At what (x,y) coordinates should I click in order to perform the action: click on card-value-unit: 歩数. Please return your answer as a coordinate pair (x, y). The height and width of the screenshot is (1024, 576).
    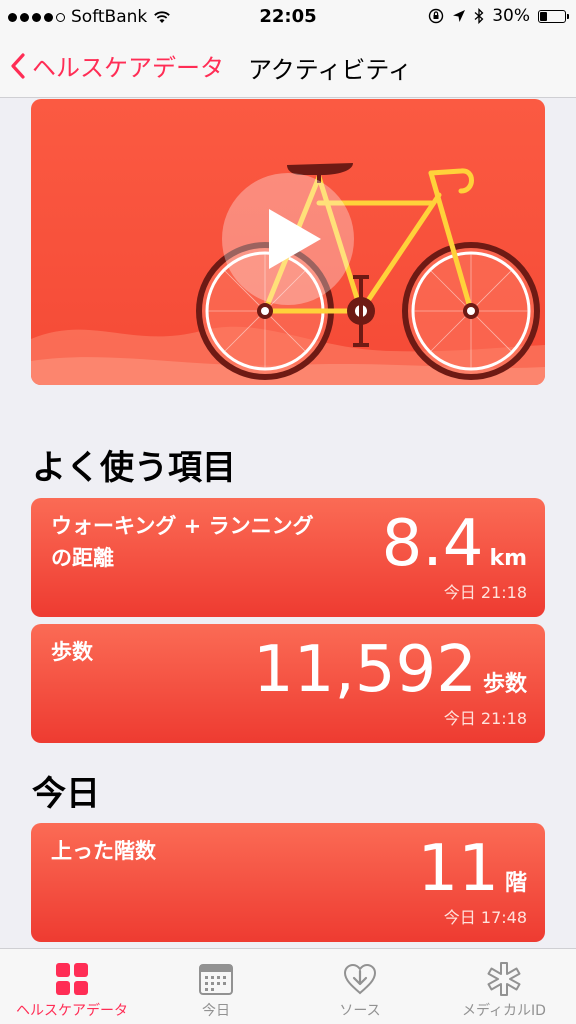
    Looking at the image, I should click on (504, 684).